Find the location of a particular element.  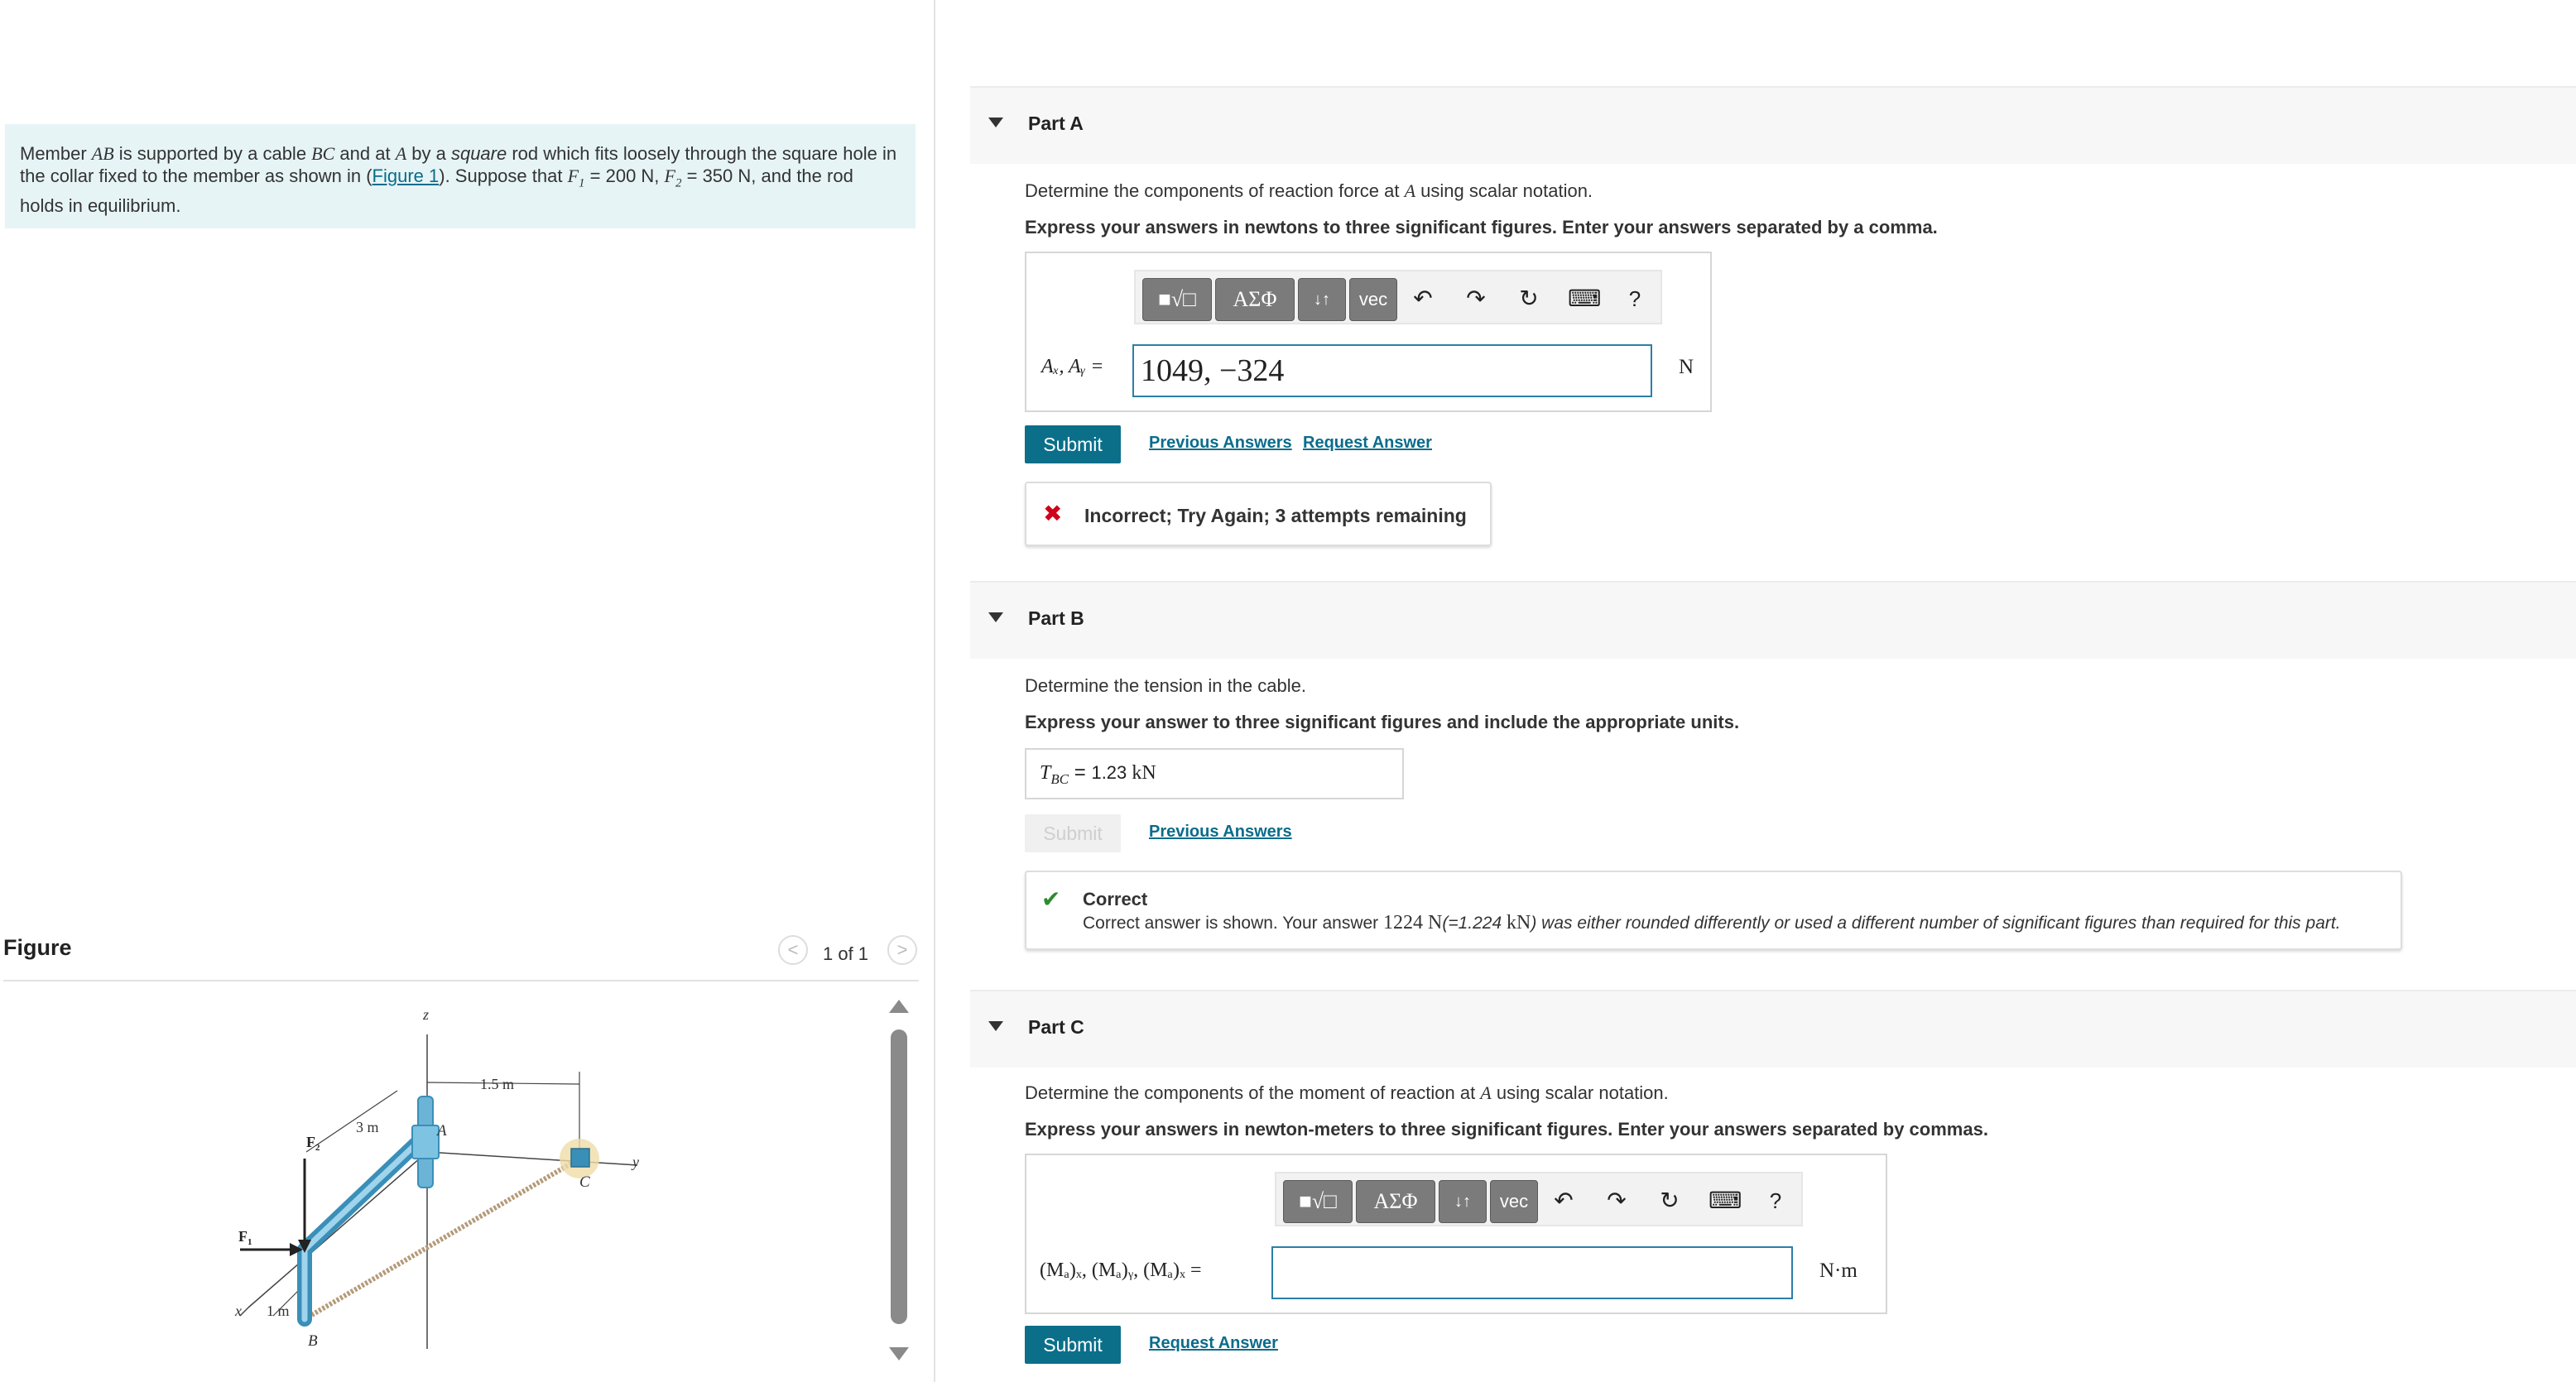

part-b-answer-box: TBC = 1.23 kN is located at coordinates (1214, 773).